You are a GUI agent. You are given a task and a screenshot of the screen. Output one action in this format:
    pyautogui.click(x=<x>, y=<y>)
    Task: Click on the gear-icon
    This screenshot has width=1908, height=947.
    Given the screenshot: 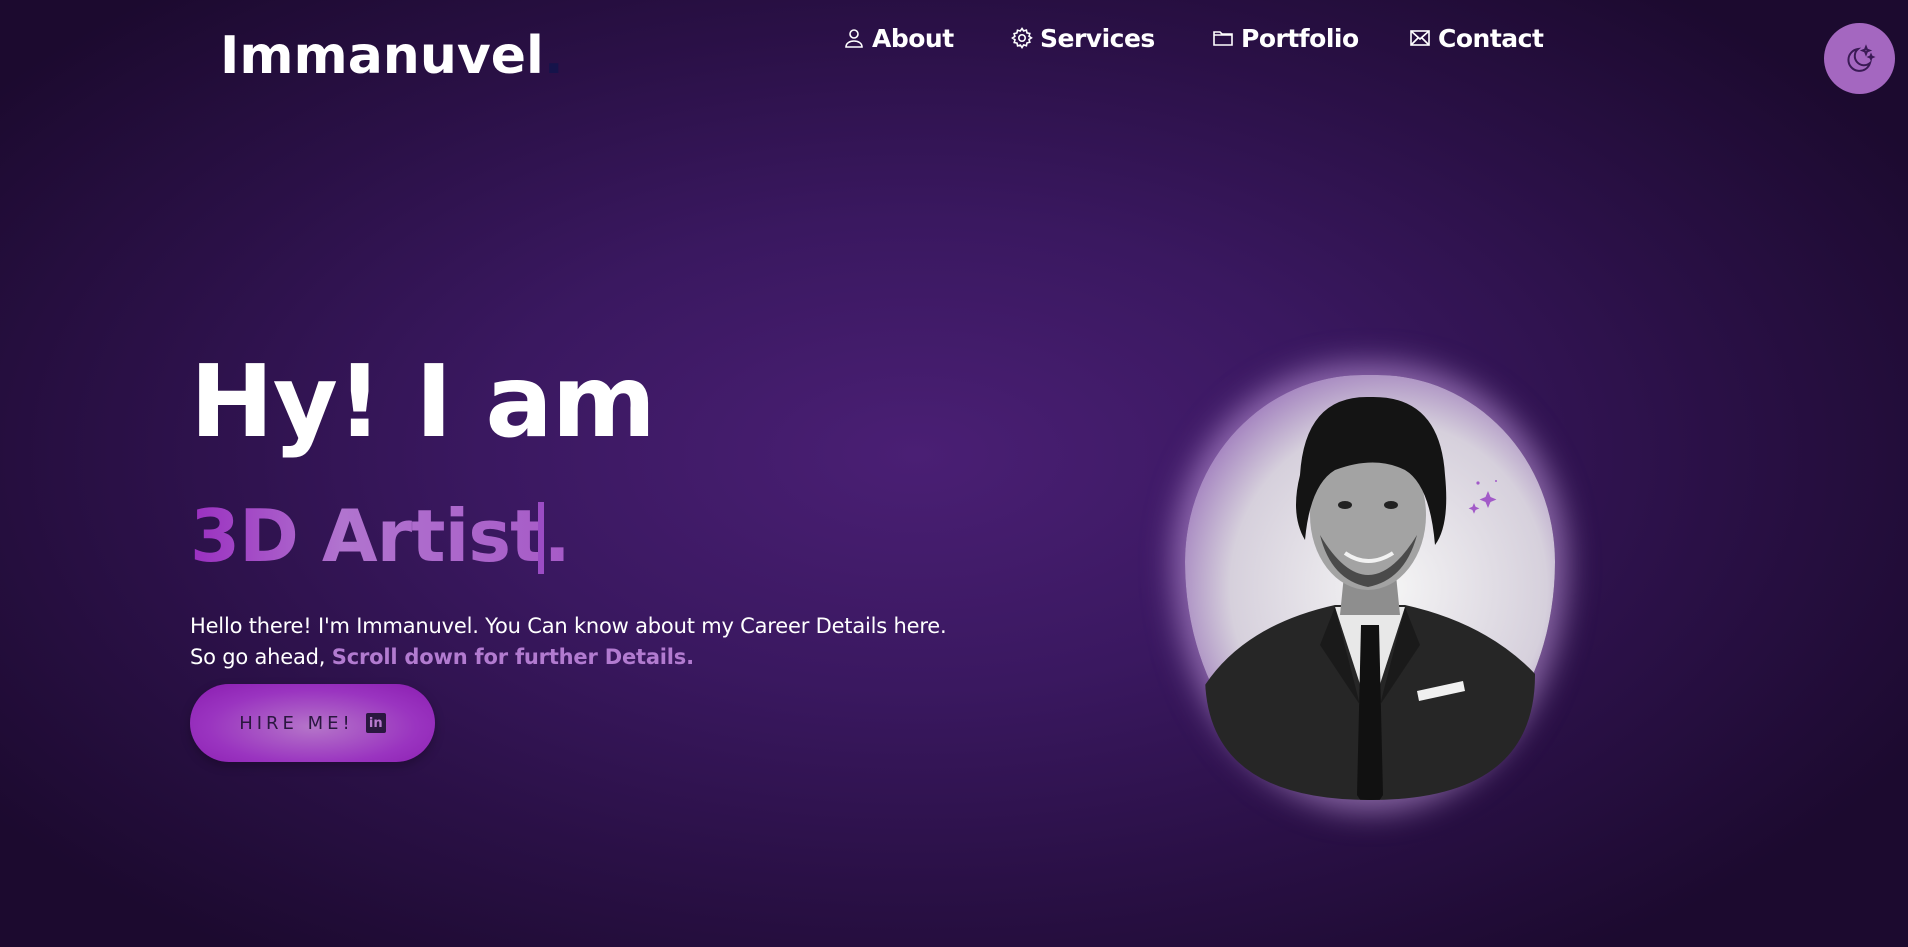 What is the action you would take?
    pyautogui.click(x=1022, y=38)
    